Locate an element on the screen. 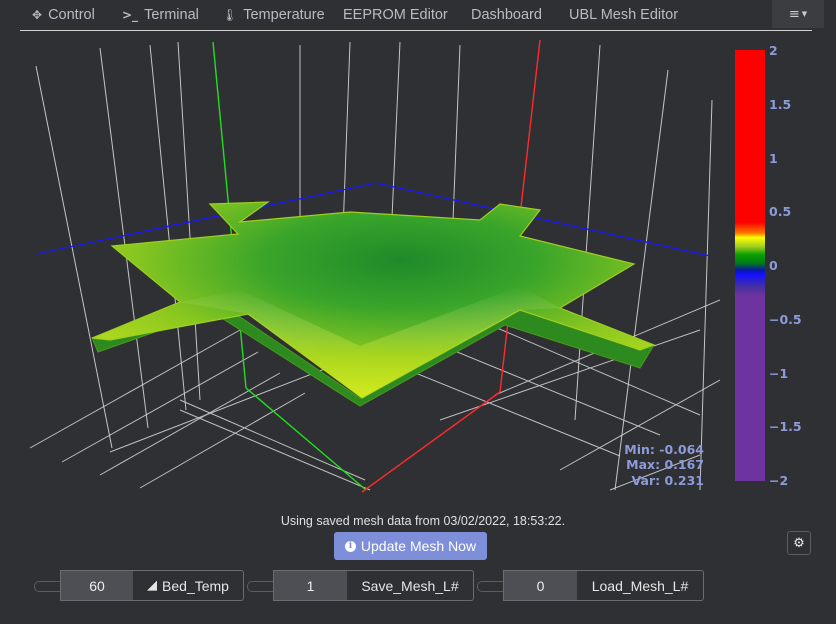  update-mesh-label: Update Mesh Now is located at coordinates (418, 546).